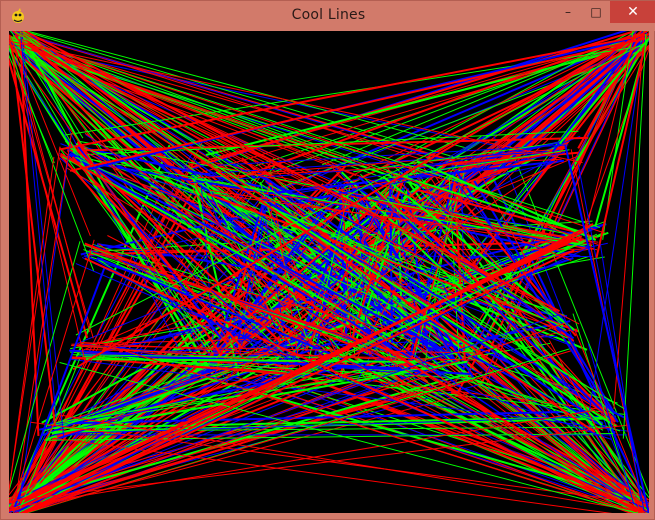  I want to click on window-controls: – □ ✕, so click(604, 12).